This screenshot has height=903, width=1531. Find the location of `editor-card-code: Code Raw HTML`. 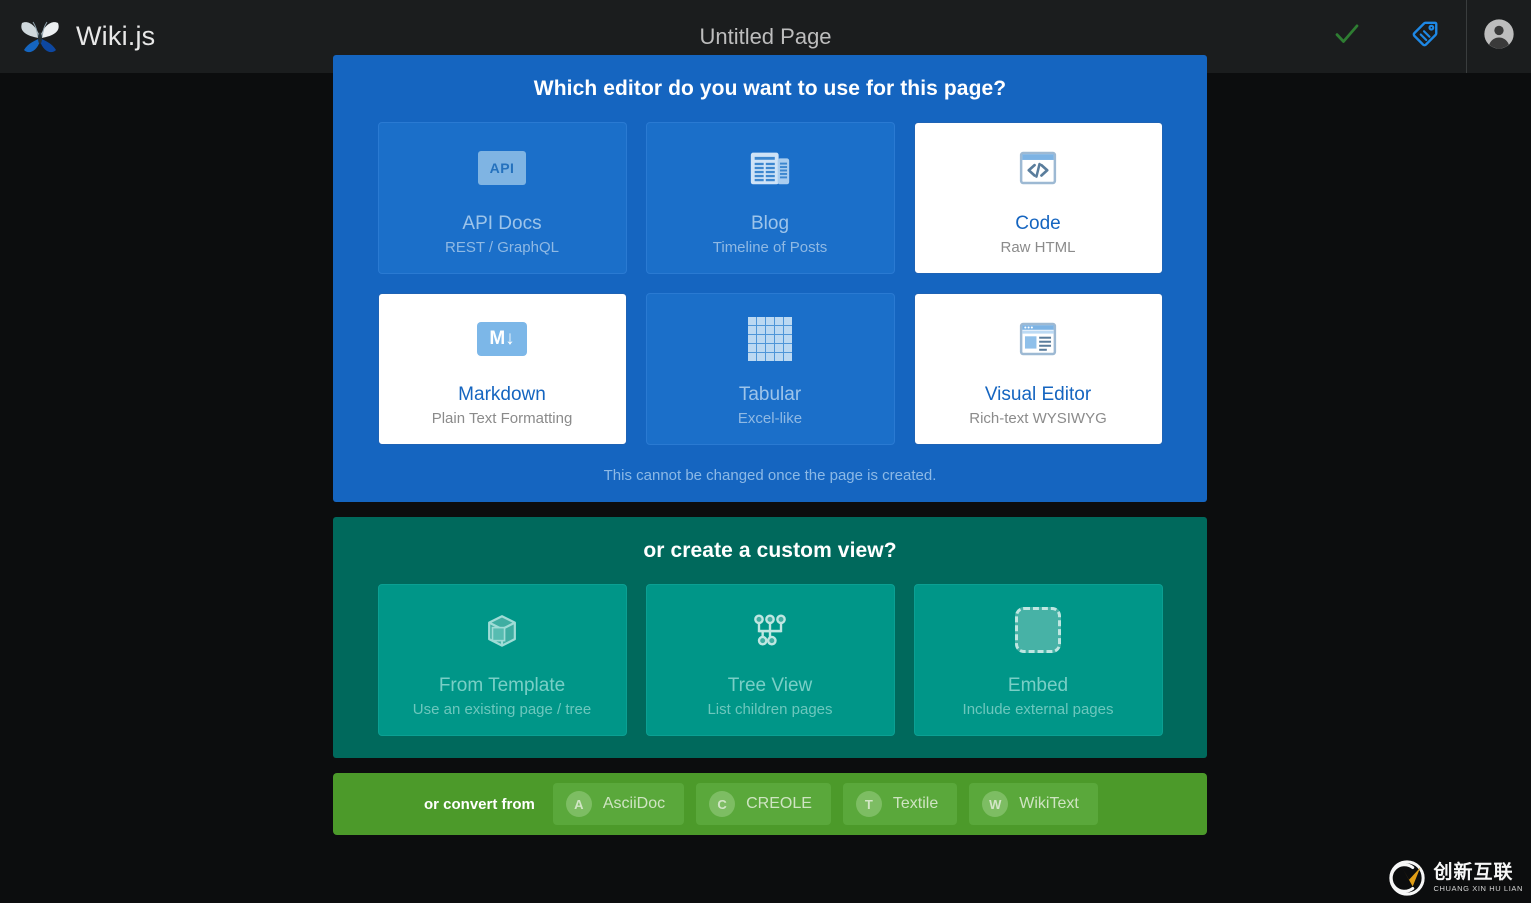

editor-card-code: Code Raw HTML is located at coordinates (1038, 198).